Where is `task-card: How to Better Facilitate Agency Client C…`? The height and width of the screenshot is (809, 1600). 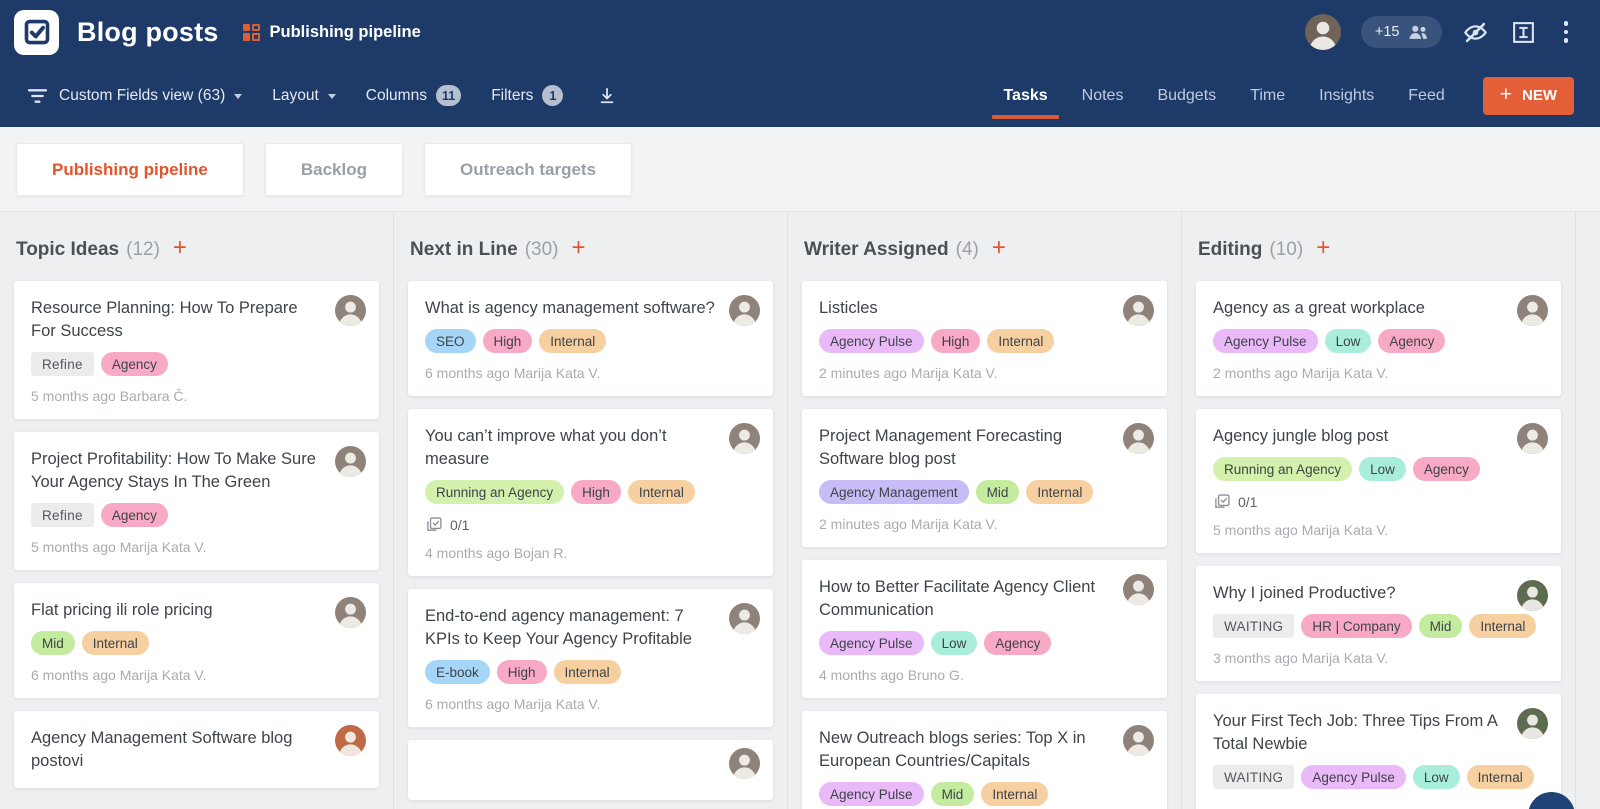 task-card: How to Better Facilitate Agency Client C… is located at coordinates (984, 629).